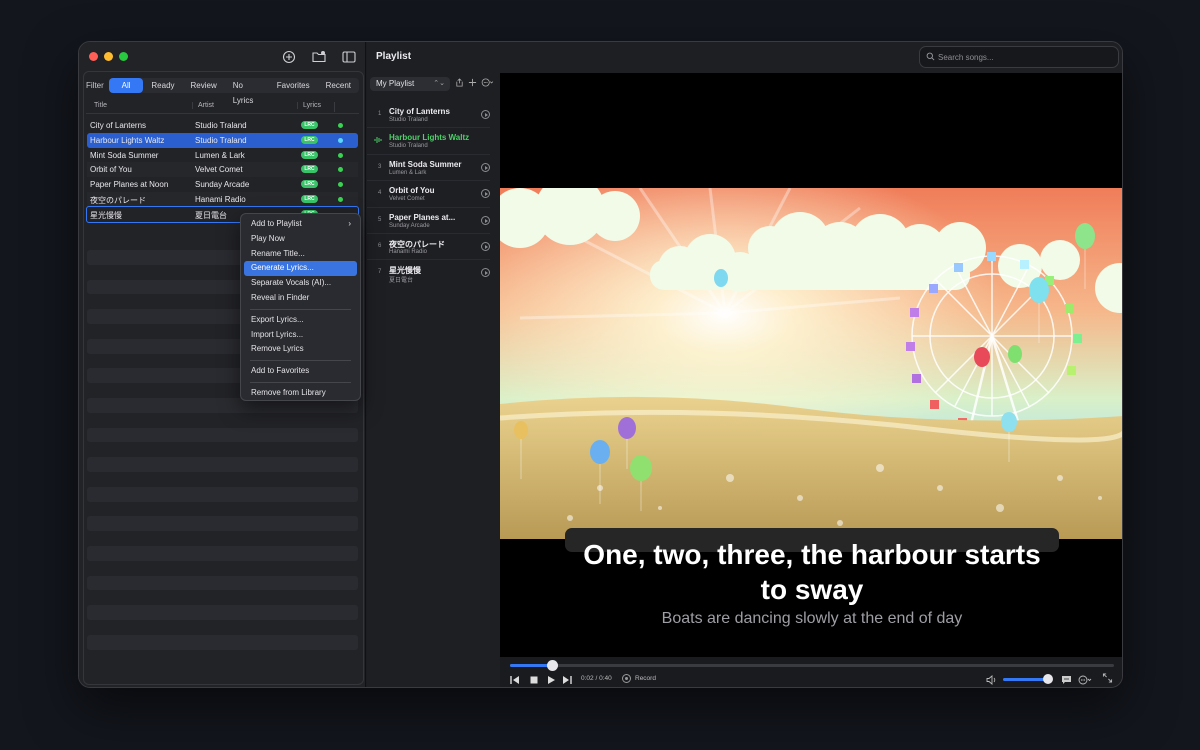 The height and width of the screenshot is (750, 1200). What do you see at coordinates (129, 185) in the screenshot?
I see `song-title: Paper Planes at Noon` at bounding box center [129, 185].